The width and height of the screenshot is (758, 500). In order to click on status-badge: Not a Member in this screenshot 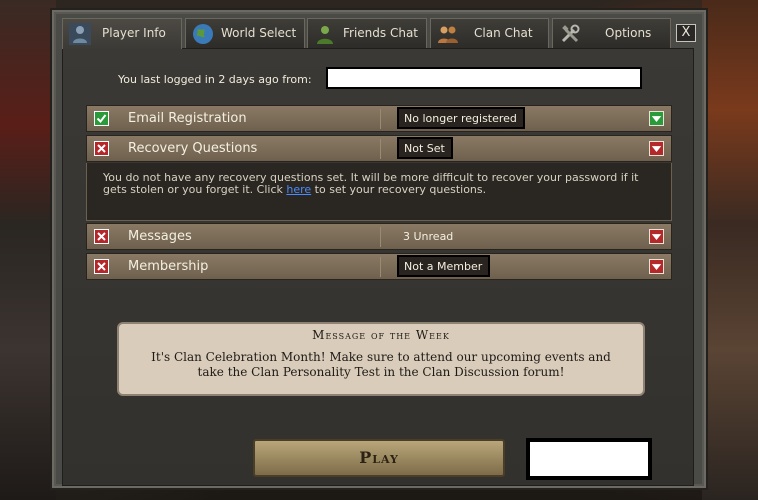, I will do `click(444, 266)`.